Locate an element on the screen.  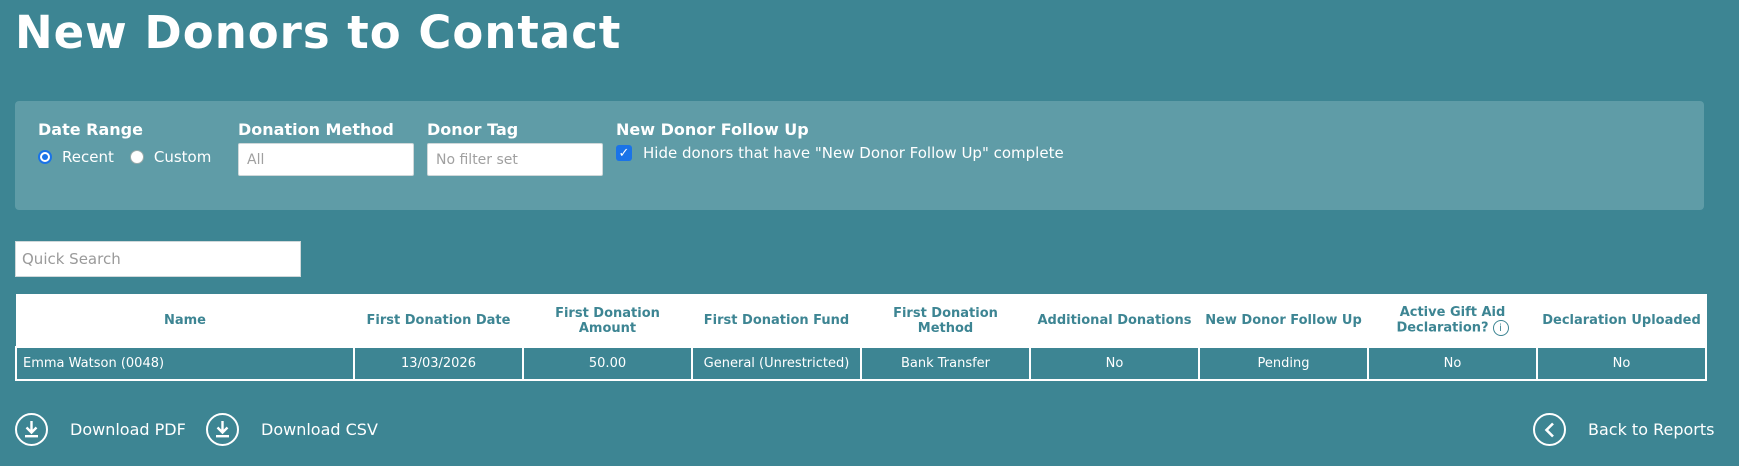
back-to-reports-button: Back to Reports is located at coordinates (1623, 429).